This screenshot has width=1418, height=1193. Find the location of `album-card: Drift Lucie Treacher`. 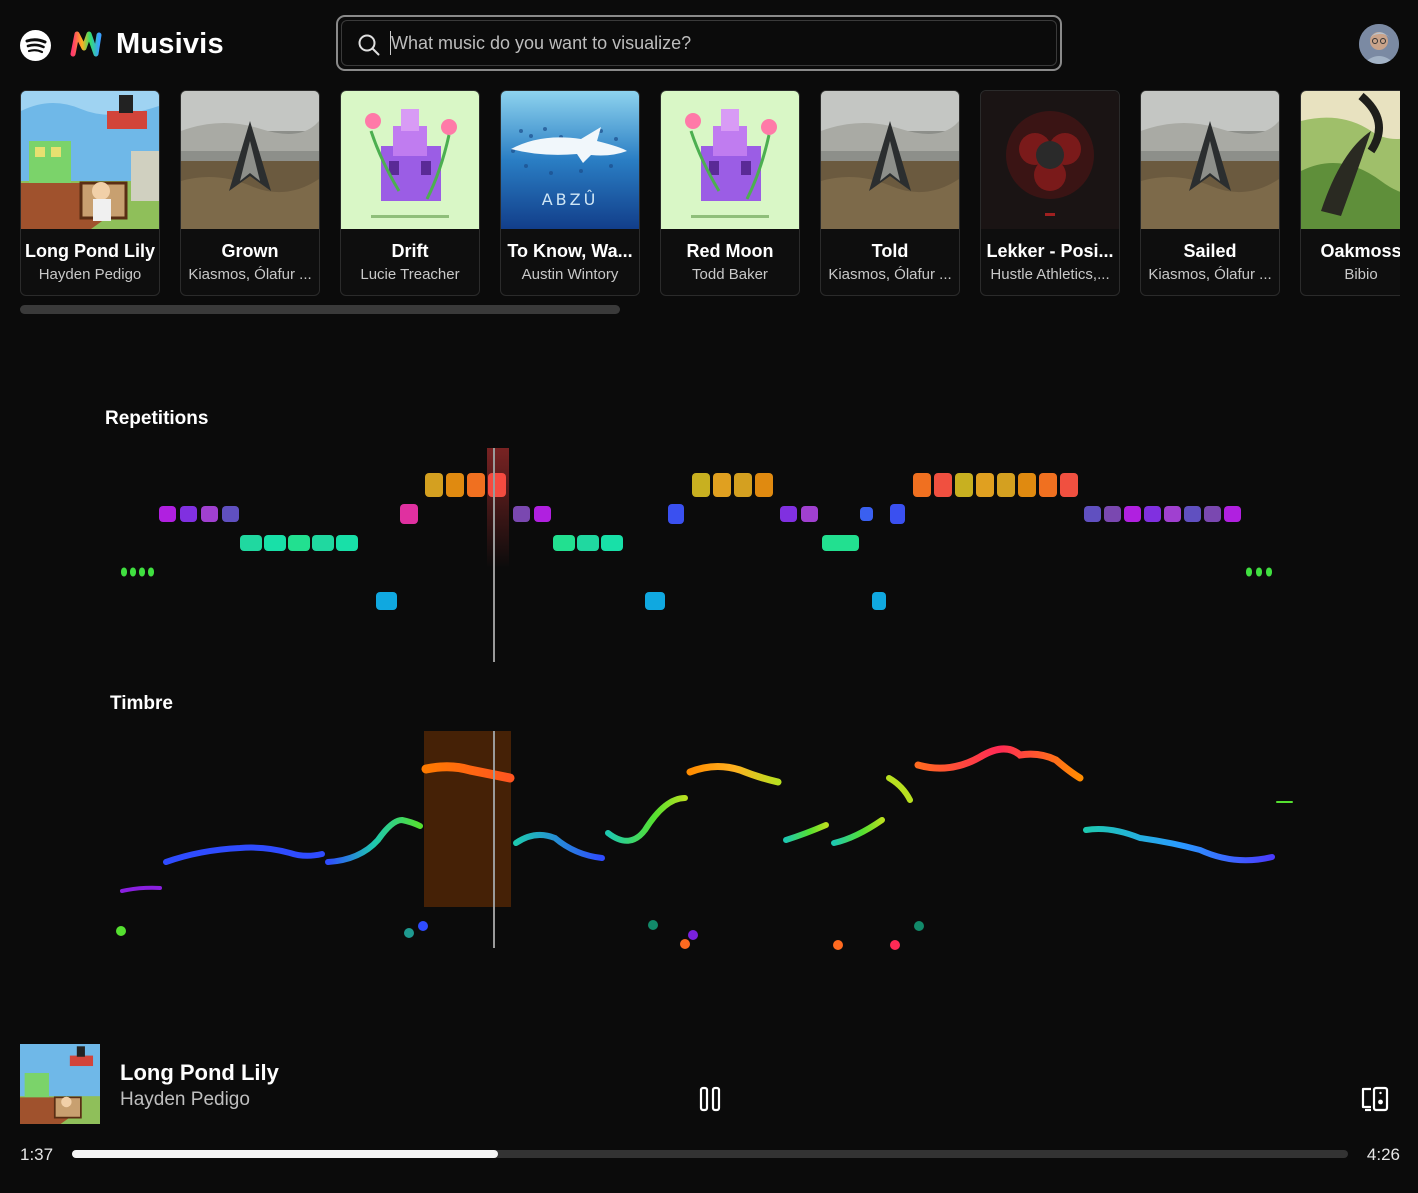

album-card: Drift Lucie Treacher is located at coordinates (410, 193).